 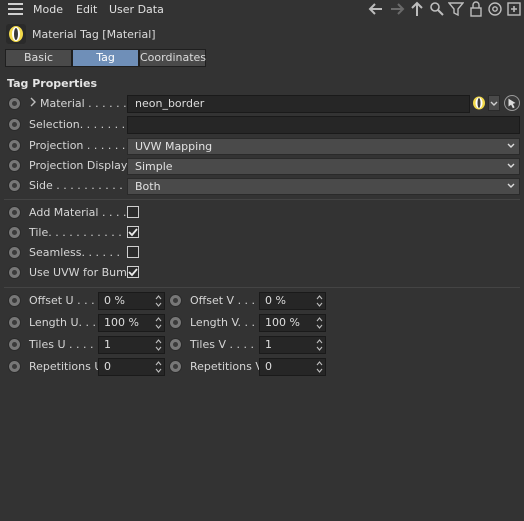 I want to click on tab-basic: Basic, so click(x=38, y=58).